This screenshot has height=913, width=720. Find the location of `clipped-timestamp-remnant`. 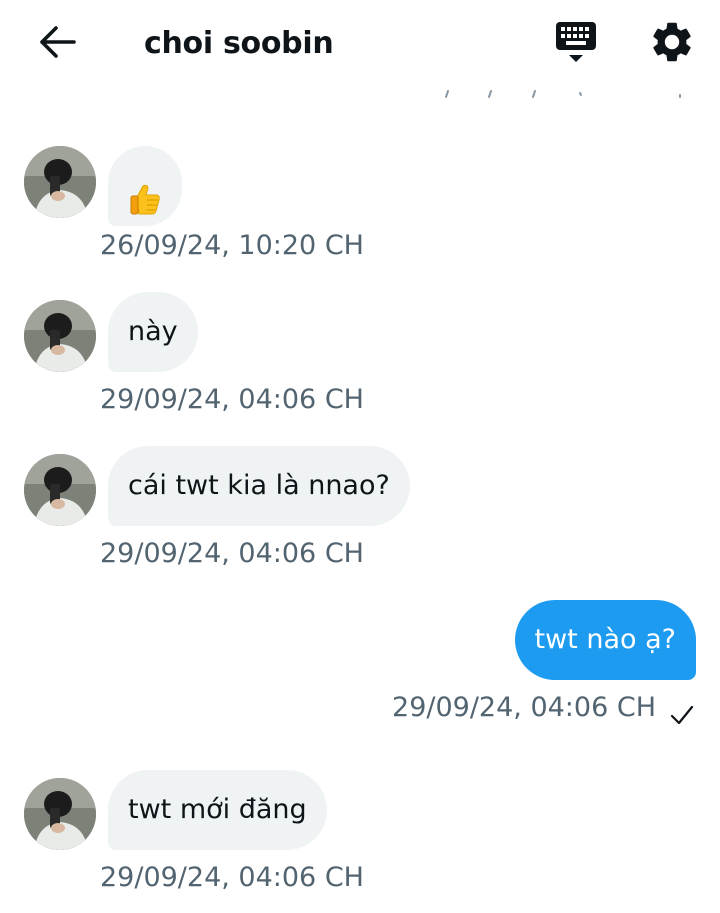

clipped-timestamp-remnant is located at coordinates (563, 93).